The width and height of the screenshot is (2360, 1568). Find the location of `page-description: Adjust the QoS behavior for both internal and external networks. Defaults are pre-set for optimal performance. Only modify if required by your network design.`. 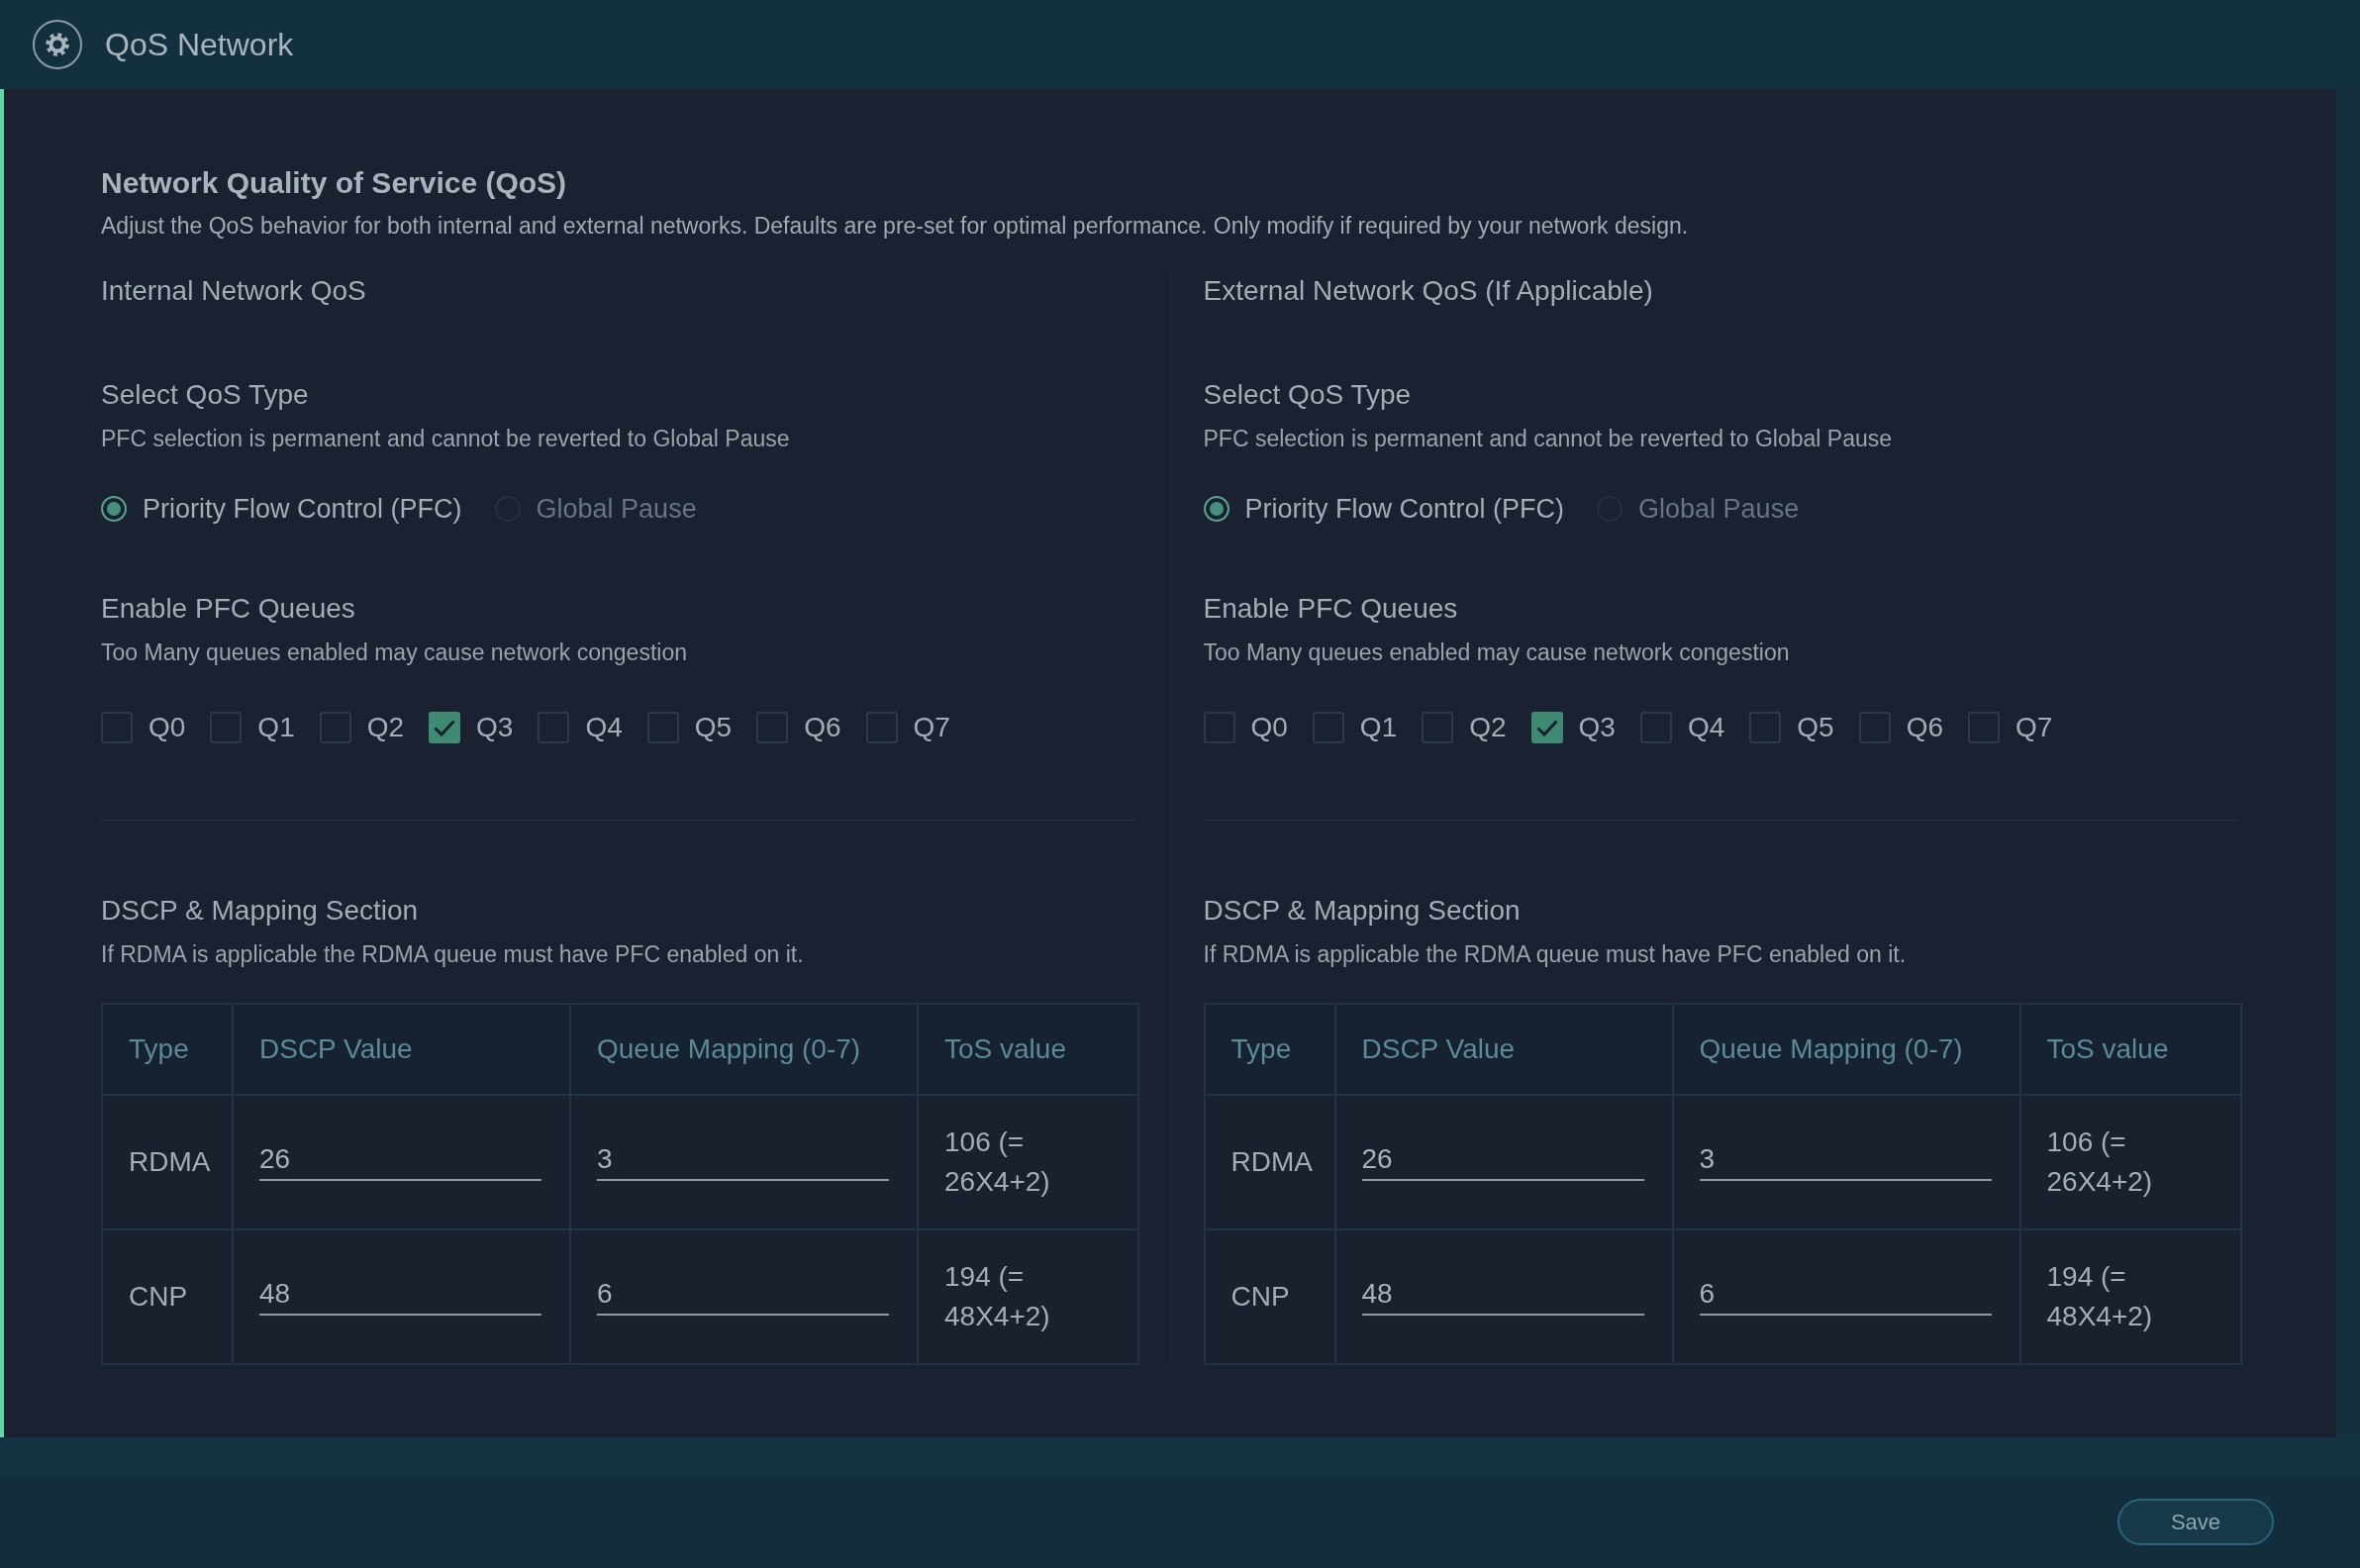

page-description: Adjust the QoS behavior for both internal and external networks. Defaults are pre-set for optimal performance. Only modify if required by your network design. is located at coordinates (895, 226).